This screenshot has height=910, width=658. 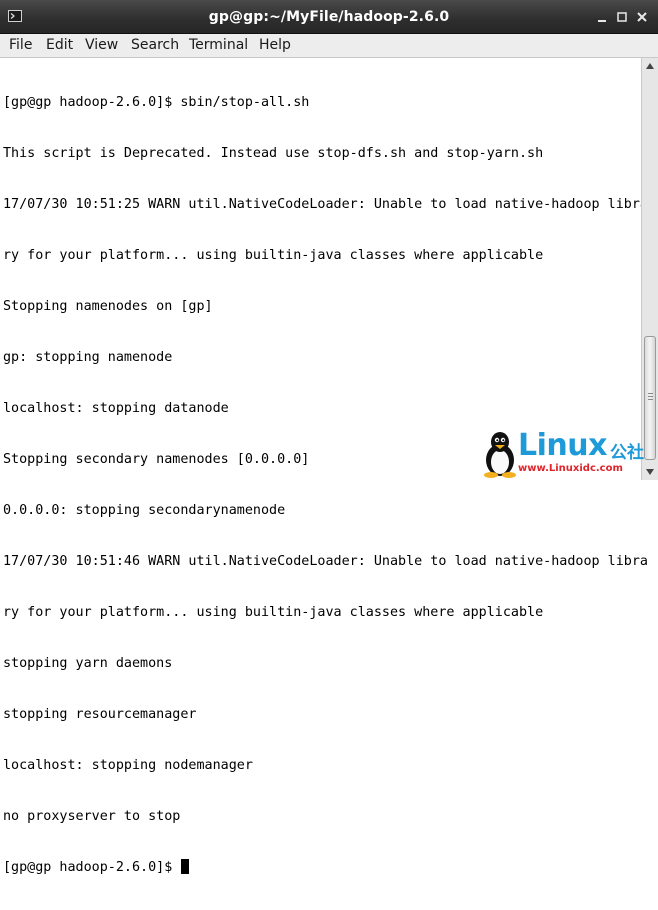 What do you see at coordinates (144, 510) in the screenshot?
I see `terminal-line: 0.0.0.0: stopping secondarynamenode` at bounding box center [144, 510].